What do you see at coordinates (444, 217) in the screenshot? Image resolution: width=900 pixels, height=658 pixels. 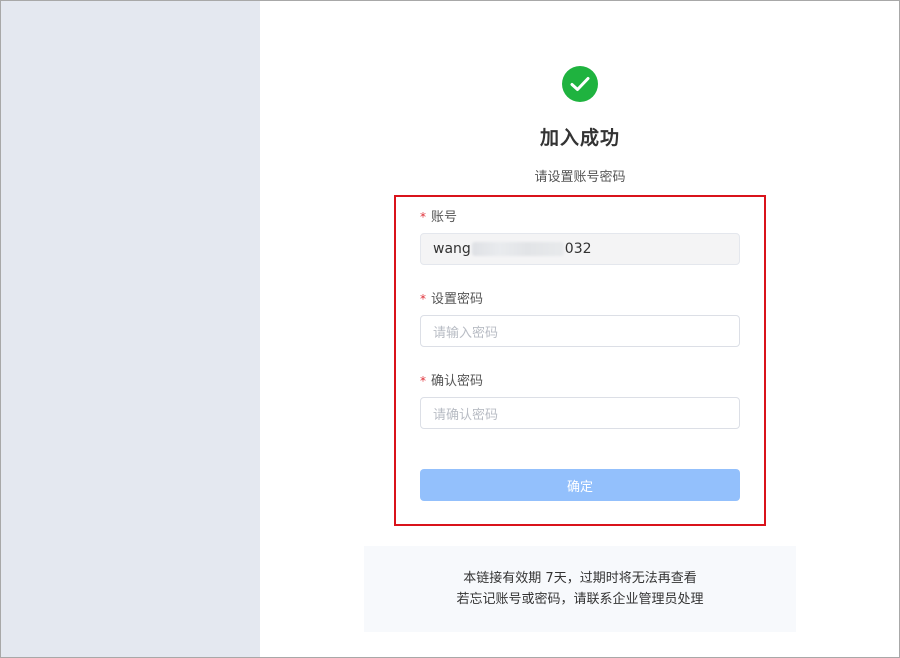 I see `account-label-text: 账号` at bounding box center [444, 217].